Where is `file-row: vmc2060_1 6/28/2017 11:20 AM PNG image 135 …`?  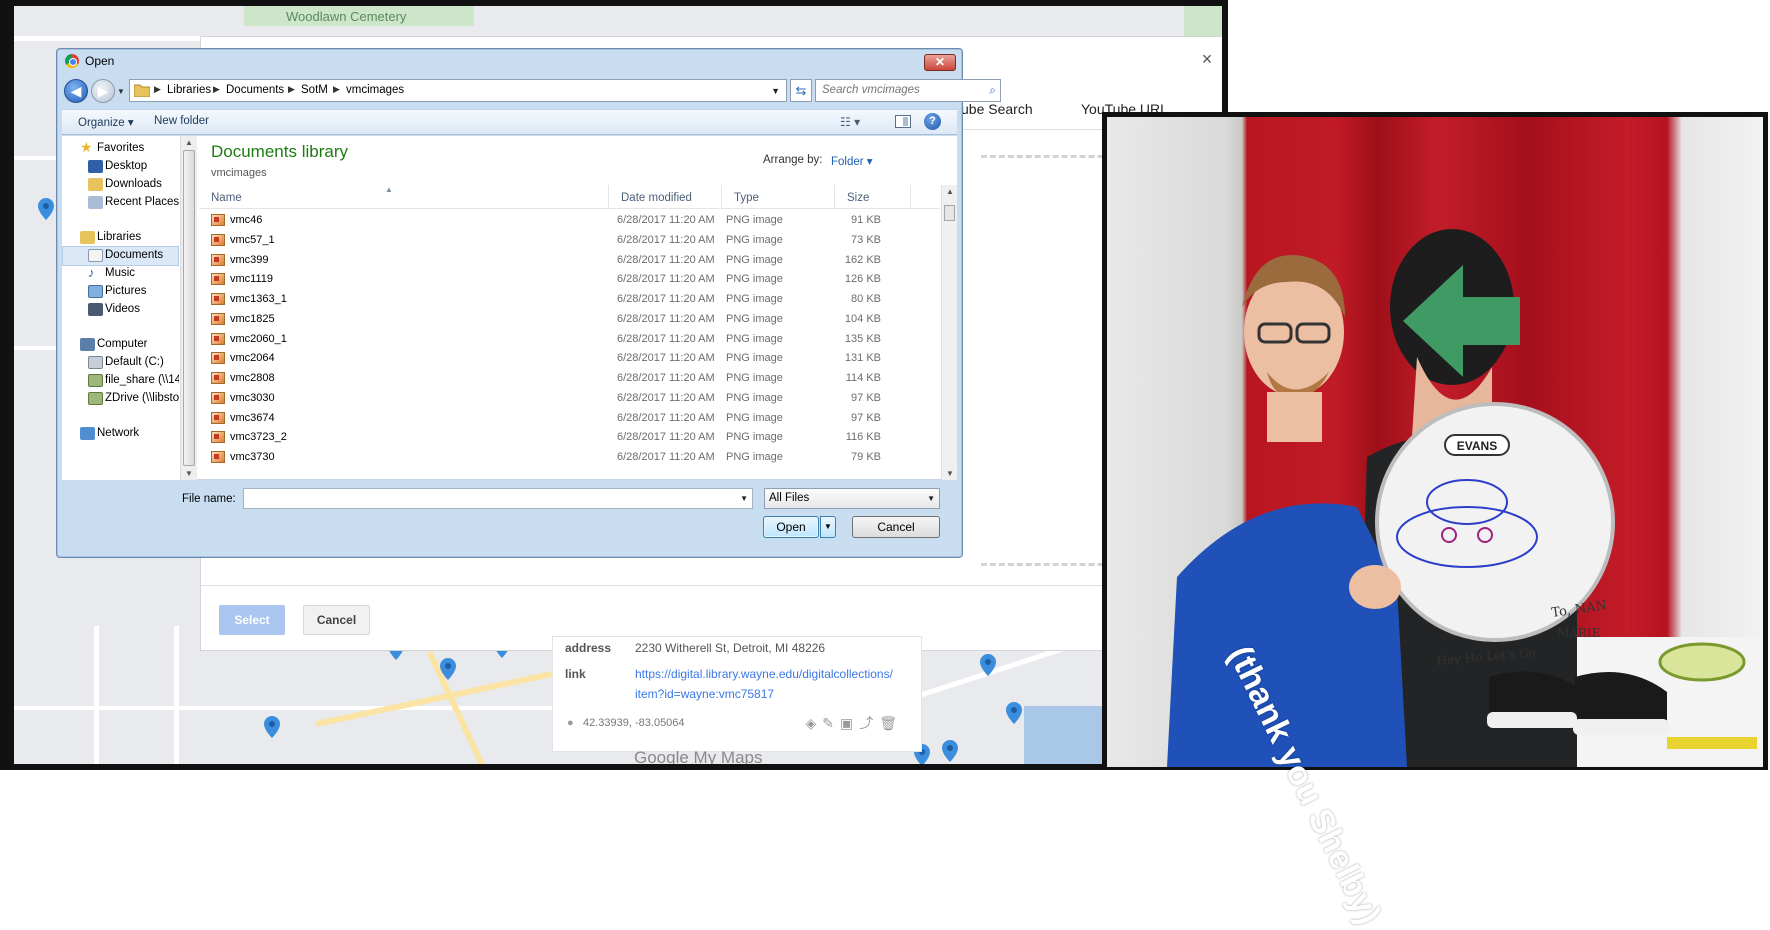 file-row: vmc2060_1 6/28/2017 11:20 AM PNG image 135 … is located at coordinates (569, 340).